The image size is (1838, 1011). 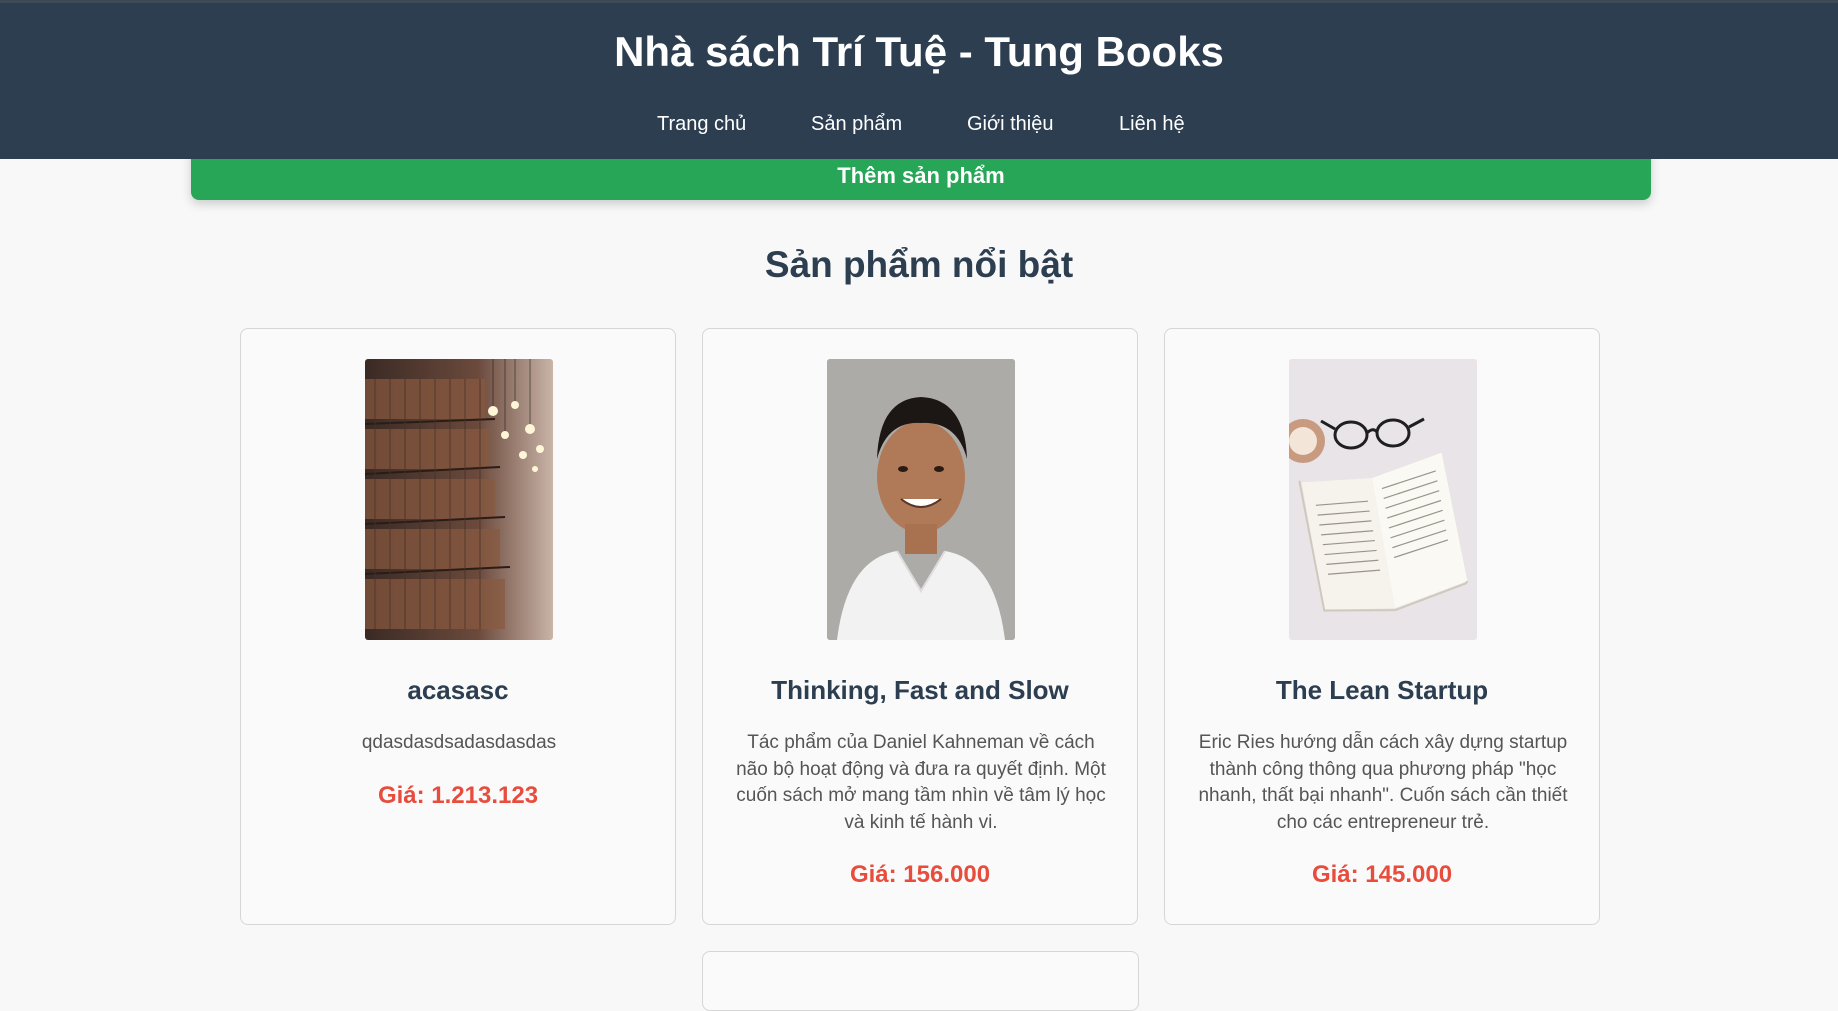 I want to click on nav-home: Trang chủ, so click(x=701, y=124).